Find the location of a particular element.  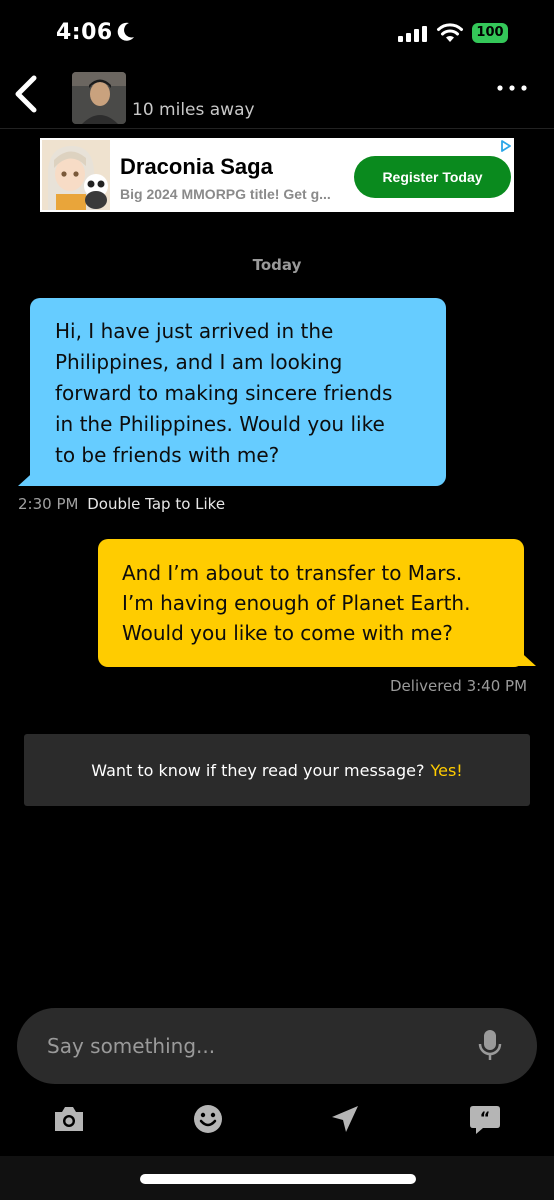

ad-title: Draconia Saga is located at coordinates (196, 166).